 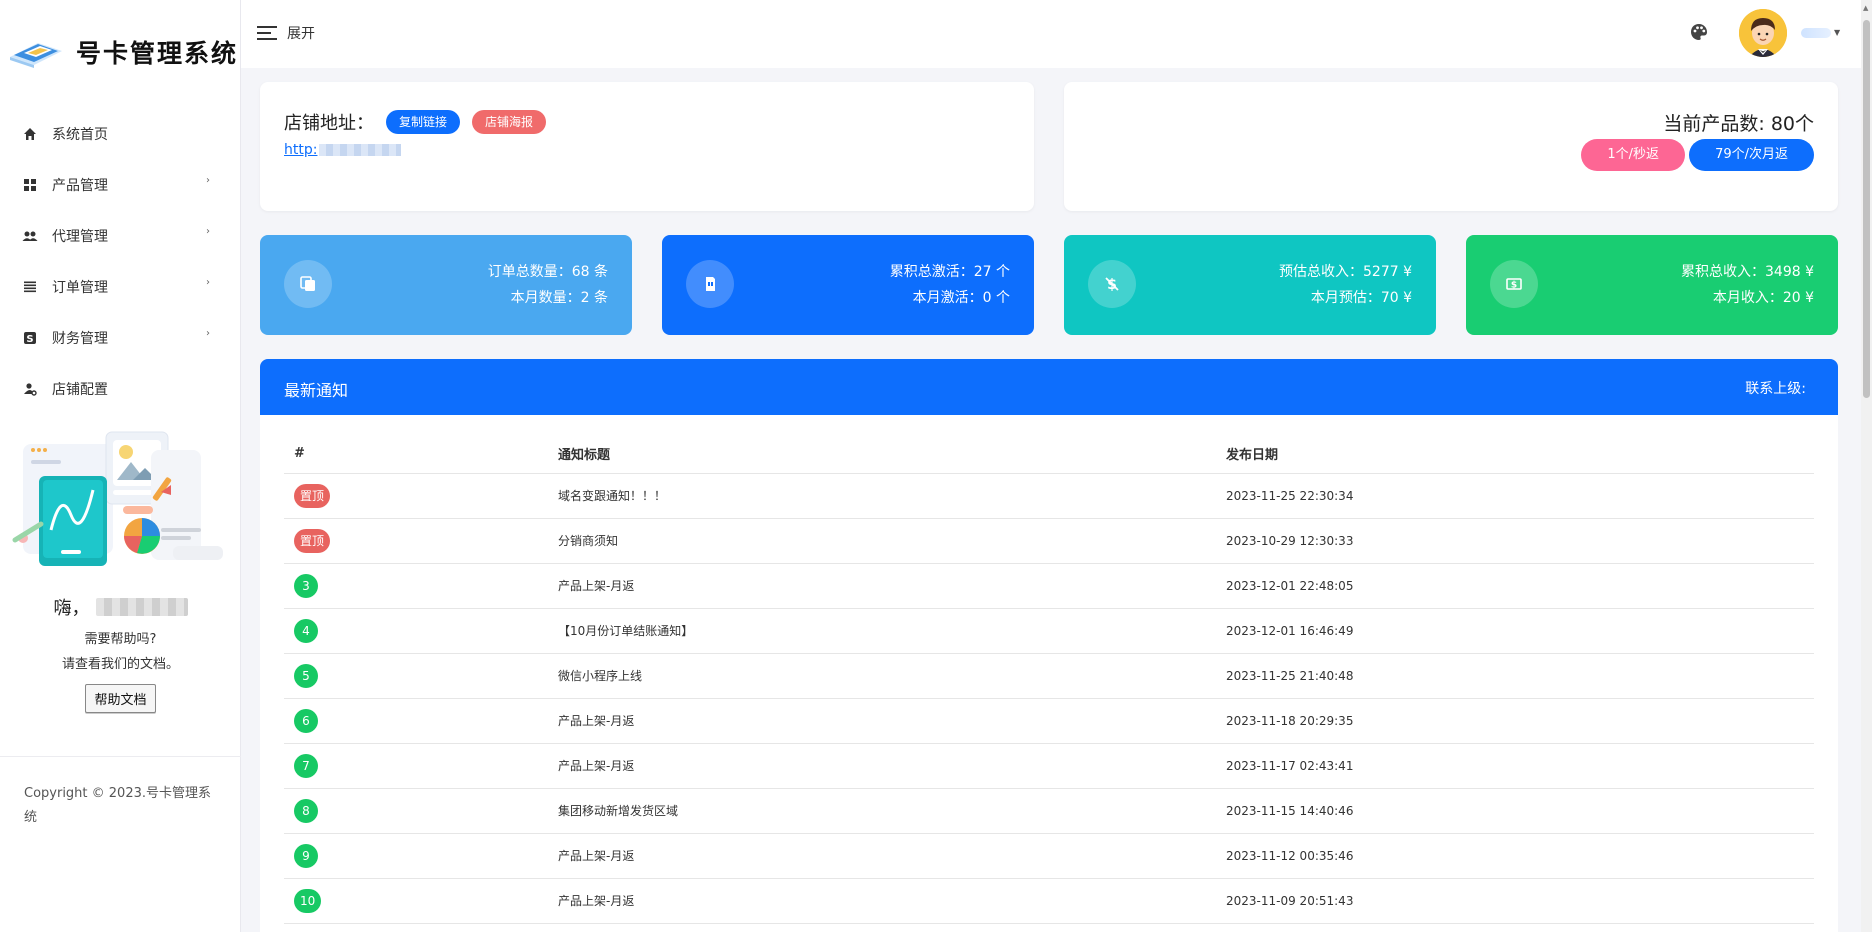 I want to click on sidebar-toggle-button: 展开, so click(x=286, y=33).